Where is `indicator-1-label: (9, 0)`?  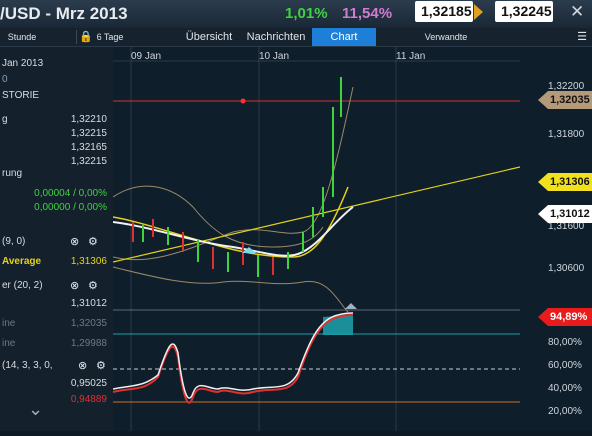
indicator-1-label: (9, 0) is located at coordinates (14, 241).